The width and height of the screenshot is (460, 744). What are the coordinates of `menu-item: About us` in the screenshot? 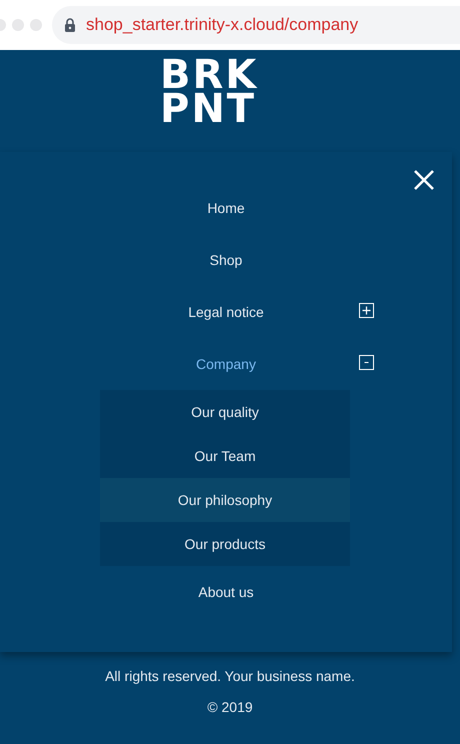 It's located at (226, 592).